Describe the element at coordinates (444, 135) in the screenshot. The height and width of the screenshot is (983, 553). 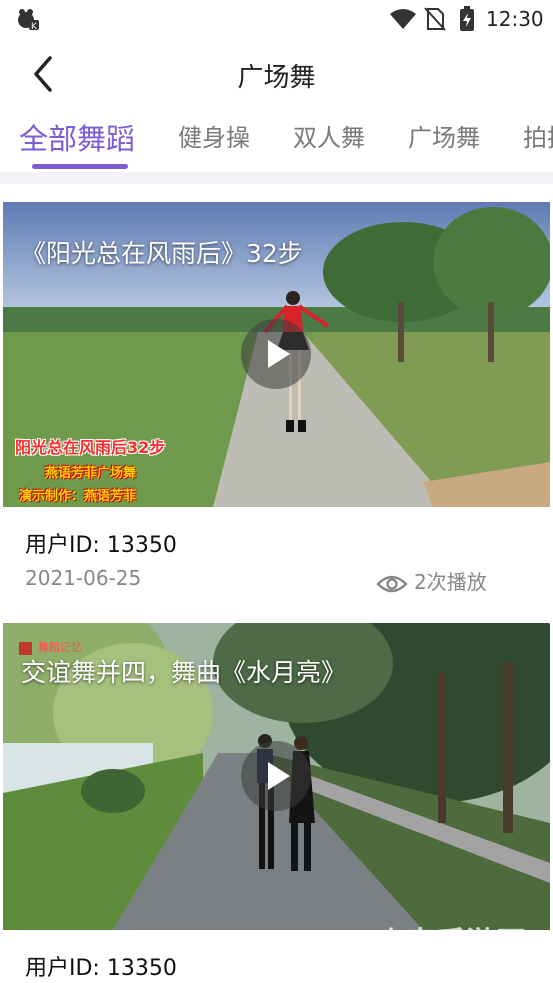
I see `tab-square-dance: 广场舞` at that location.